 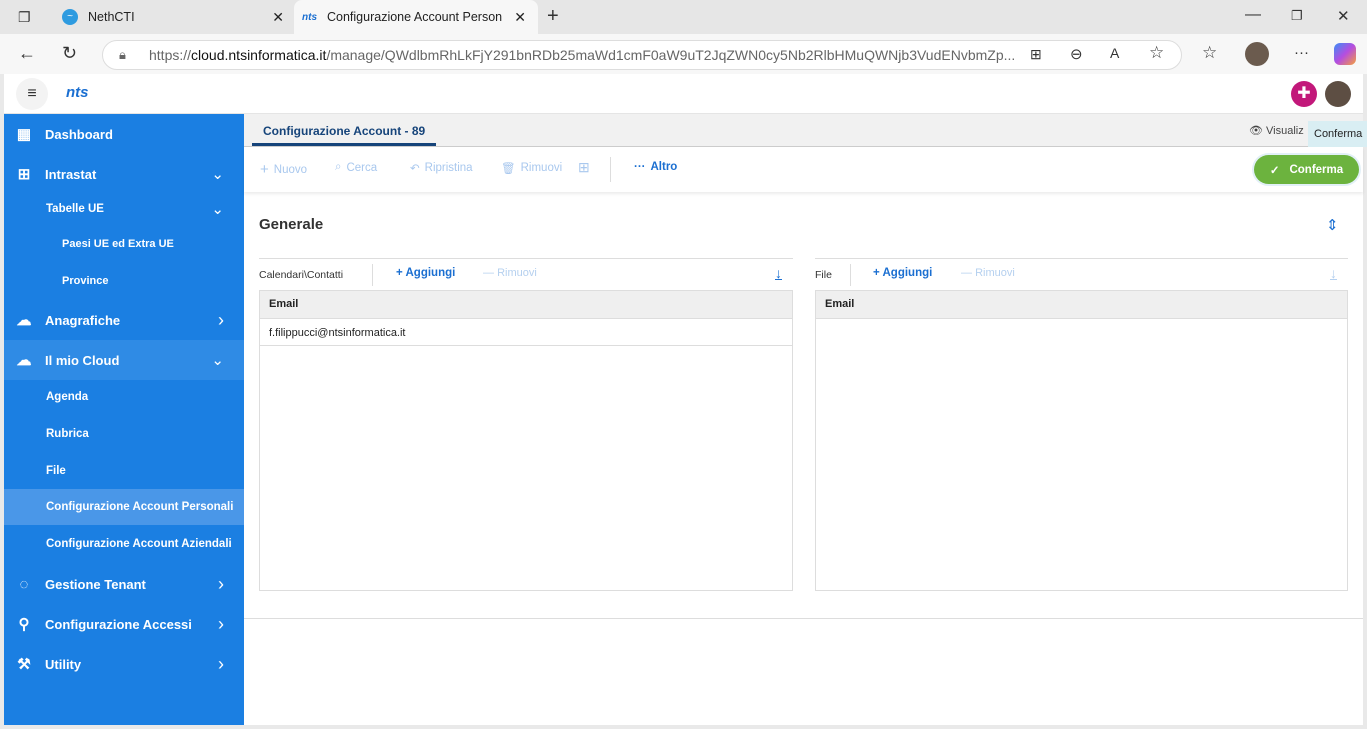 I want to click on copilot-icon, so click(x=1345, y=54).